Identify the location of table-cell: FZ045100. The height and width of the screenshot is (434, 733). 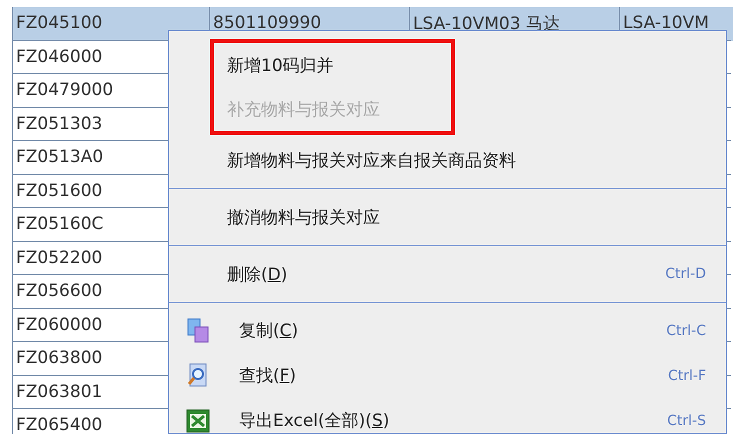
(59, 23).